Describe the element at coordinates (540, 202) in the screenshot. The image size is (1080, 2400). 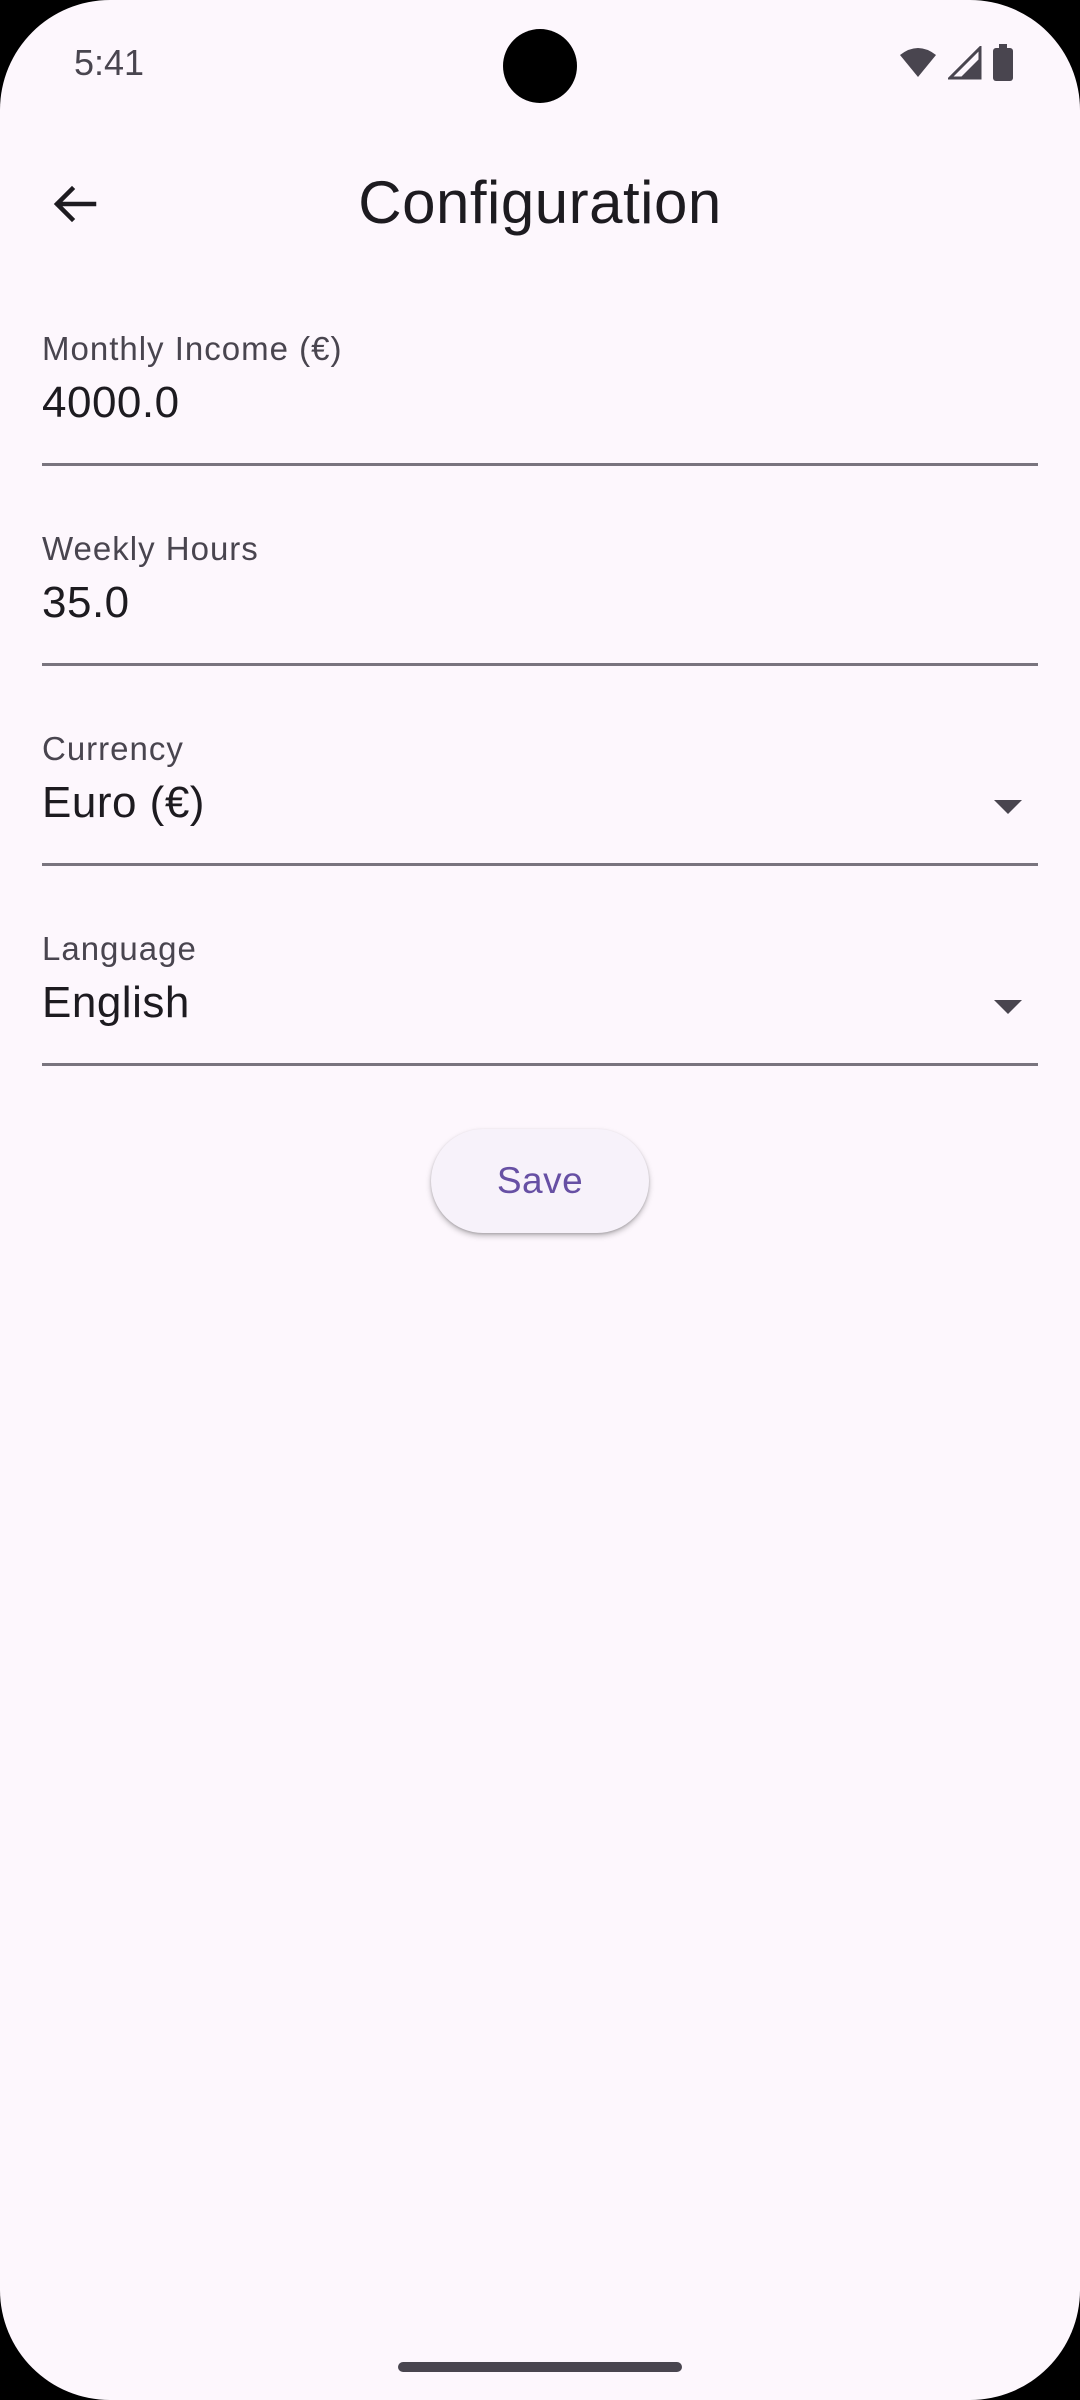
I see `page-title: Configuration` at that location.